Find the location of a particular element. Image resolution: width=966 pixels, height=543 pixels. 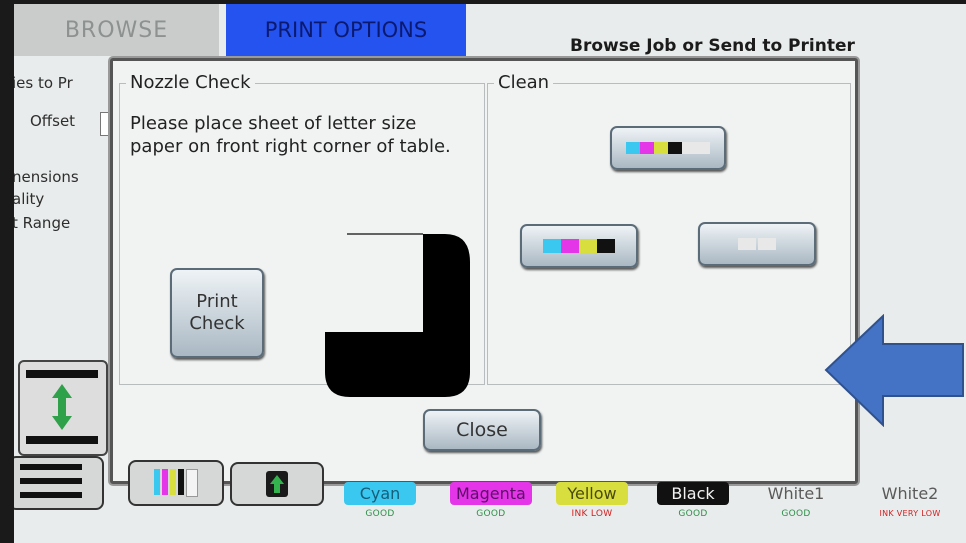

print-check-label-line1: Print is located at coordinates (217, 301).